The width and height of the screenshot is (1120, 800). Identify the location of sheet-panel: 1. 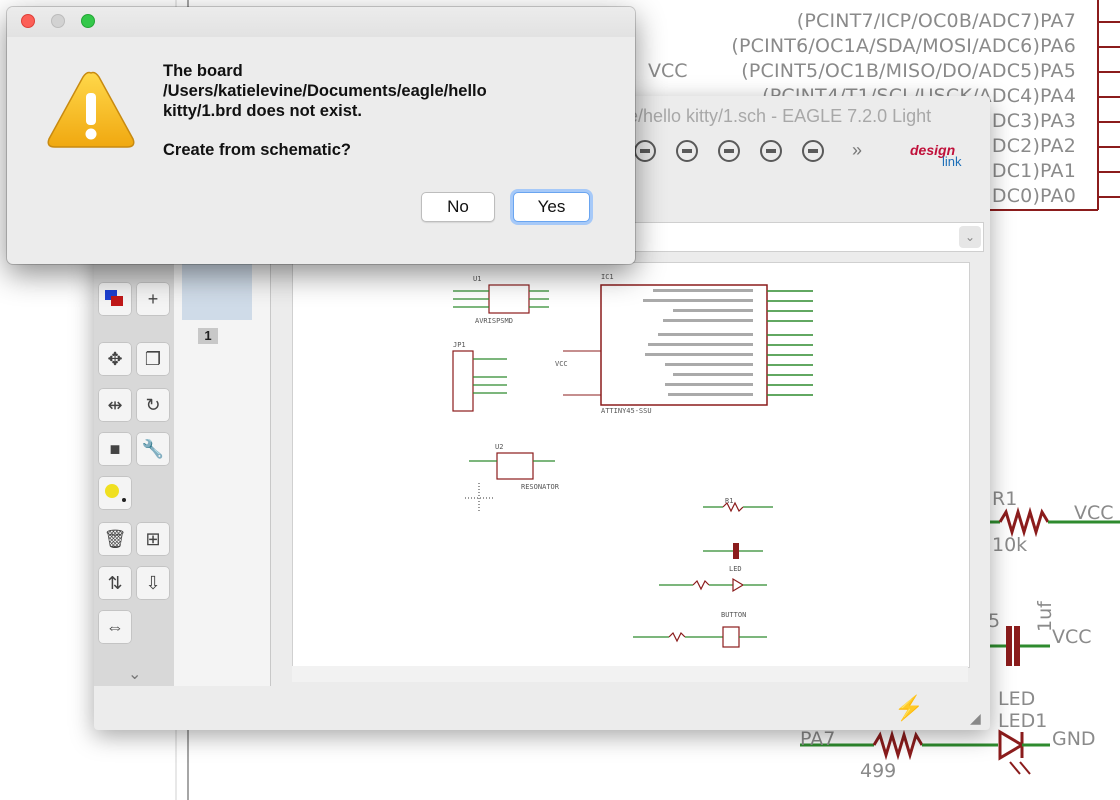
(222, 464).